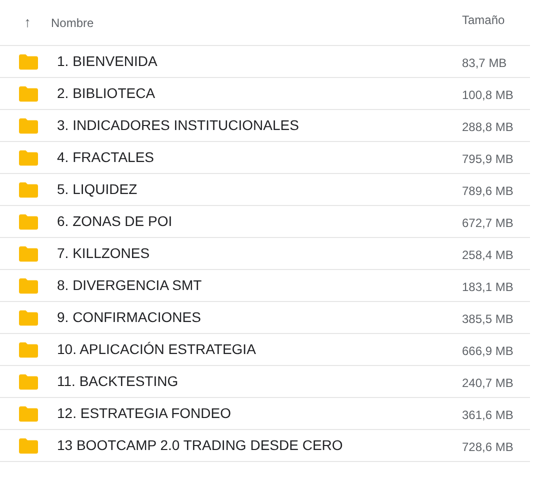  I want to click on file-size: 83,7 MB, so click(484, 63).